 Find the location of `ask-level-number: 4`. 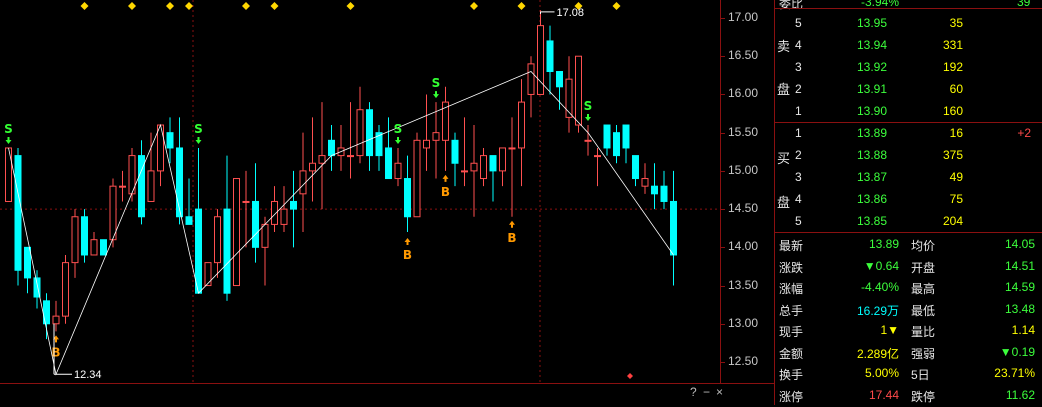

ask-level-number: 4 is located at coordinates (798, 45).